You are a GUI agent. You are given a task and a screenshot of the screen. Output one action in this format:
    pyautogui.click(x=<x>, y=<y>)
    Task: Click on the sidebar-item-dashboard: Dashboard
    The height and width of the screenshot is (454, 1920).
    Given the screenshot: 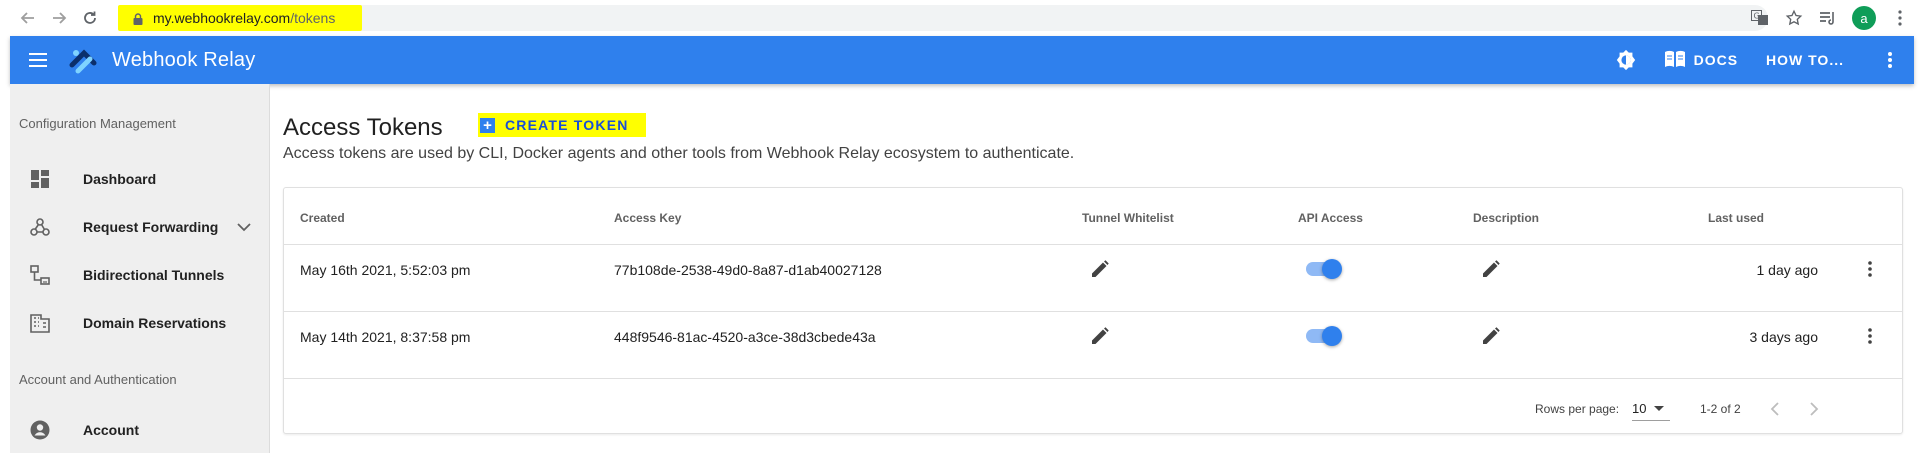 What is the action you would take?
    pyautogui.click(x=139, y=179)
    